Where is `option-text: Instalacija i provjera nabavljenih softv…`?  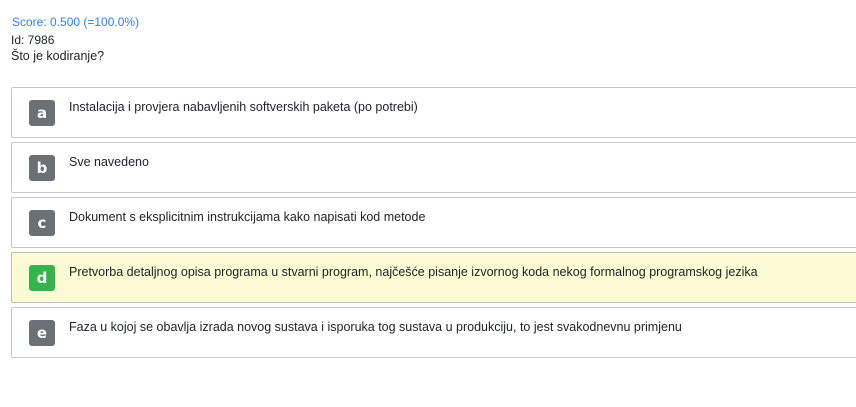 option-text: Instalacija i provjera nabavljenih softv… is located at coordinates (243, 107).